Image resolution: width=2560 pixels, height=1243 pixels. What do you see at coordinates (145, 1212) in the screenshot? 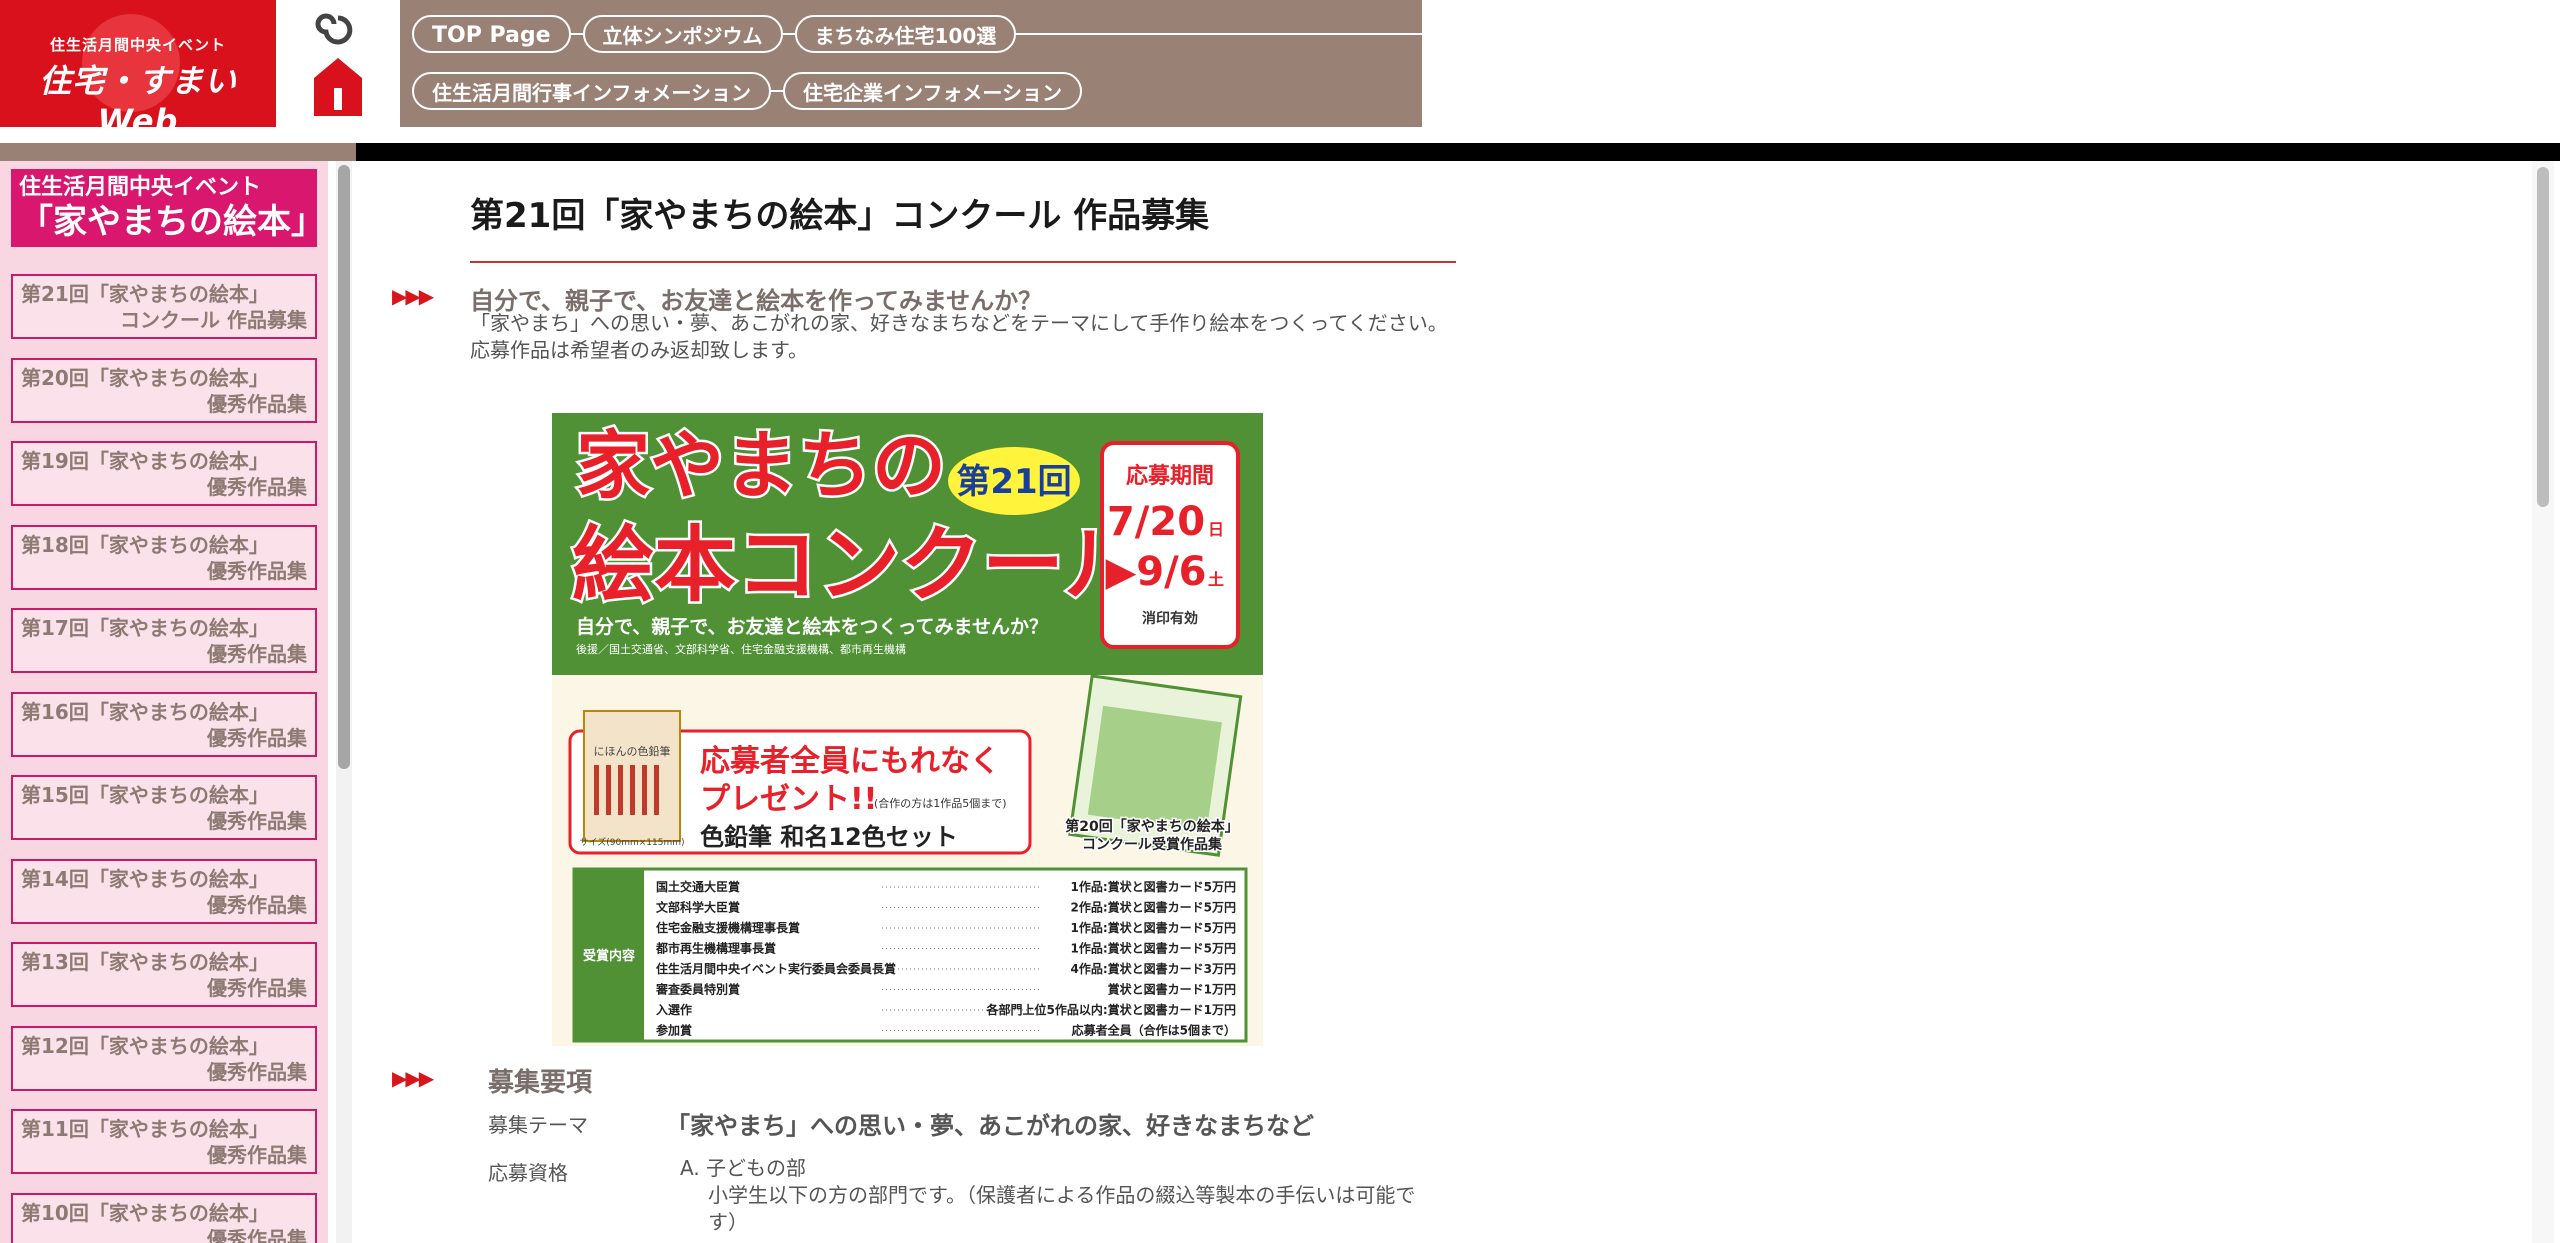
I see `sidebar-item-line1: 第10回「家やまちの絵本」` at bounding box center [145, 1212].